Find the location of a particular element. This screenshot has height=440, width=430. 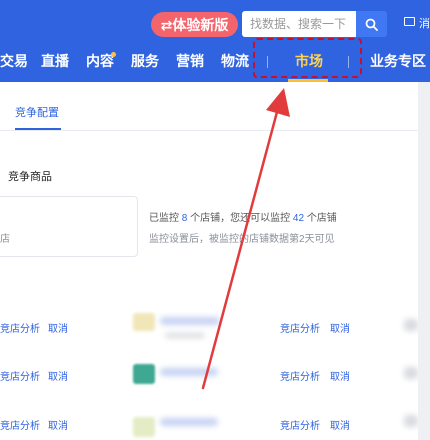

search-box is located at coordinates (299, 24).